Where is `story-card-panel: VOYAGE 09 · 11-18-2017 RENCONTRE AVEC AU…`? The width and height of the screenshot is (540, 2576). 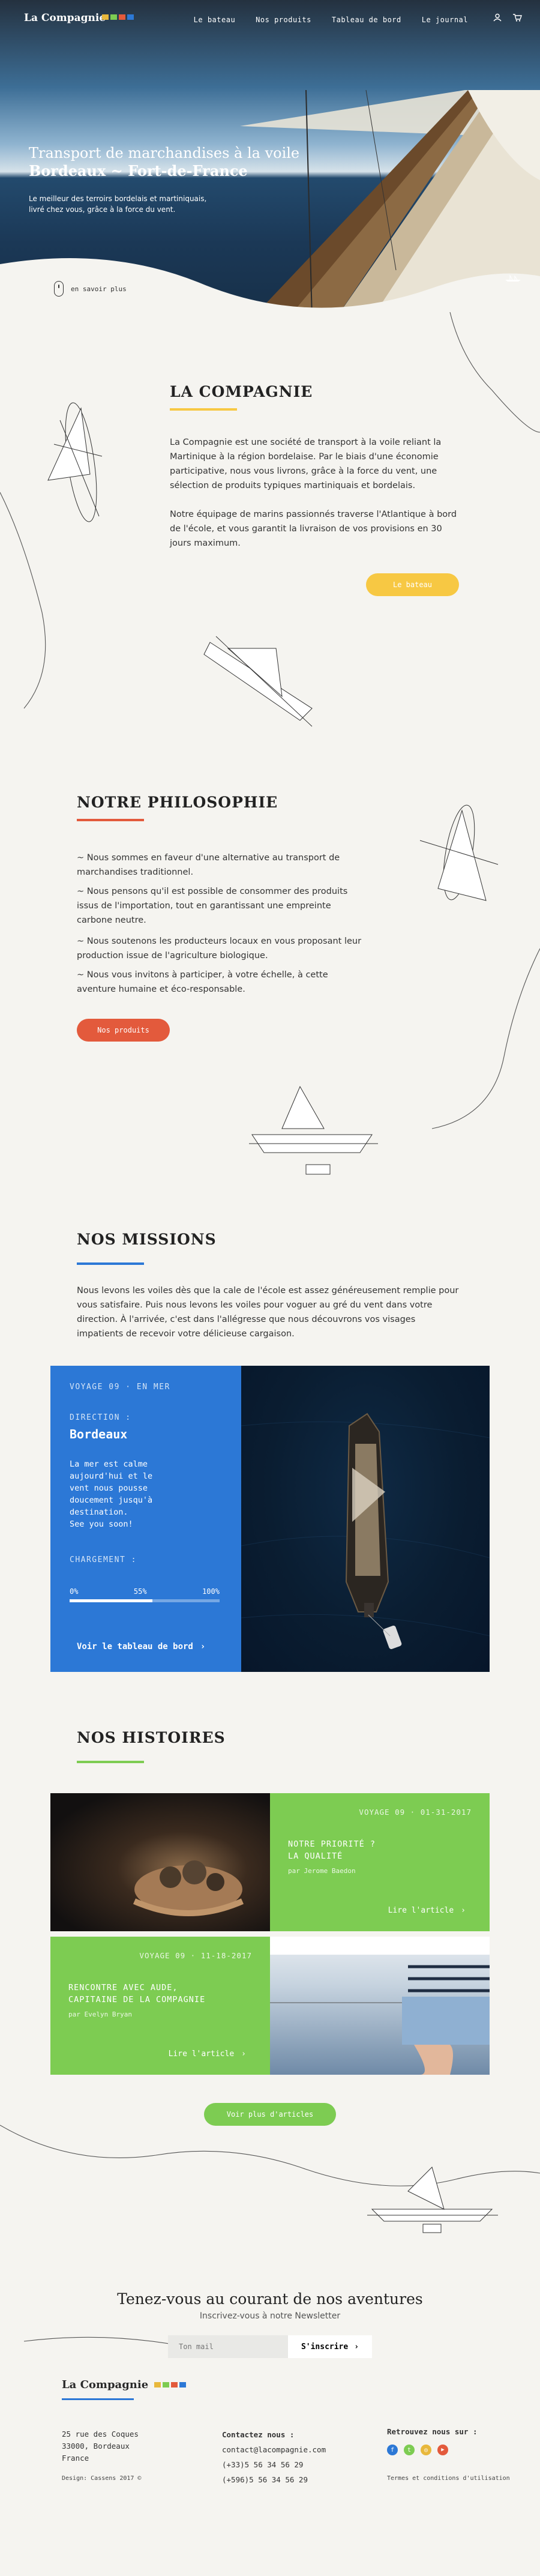 story-card-panel: VOYAGE 09 · 11-18-2017 RENCONTRE AVEC AU… is located at coordinates (160, 2006).